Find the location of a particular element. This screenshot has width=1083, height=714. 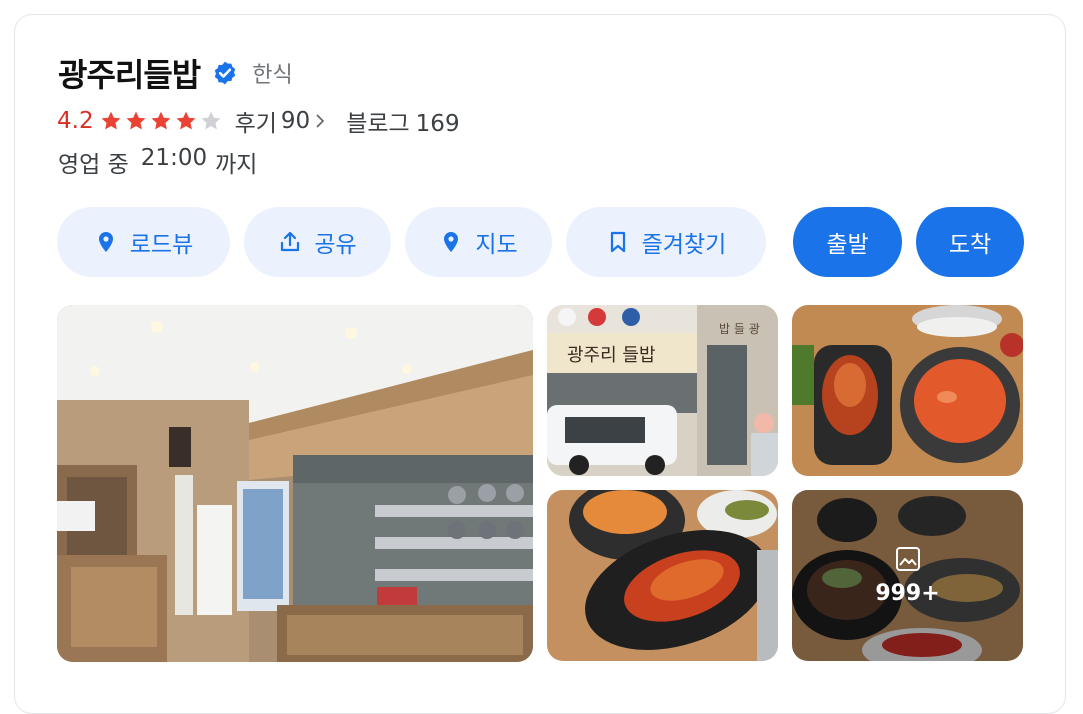

verified-icon is located at coordinates (225, 73).